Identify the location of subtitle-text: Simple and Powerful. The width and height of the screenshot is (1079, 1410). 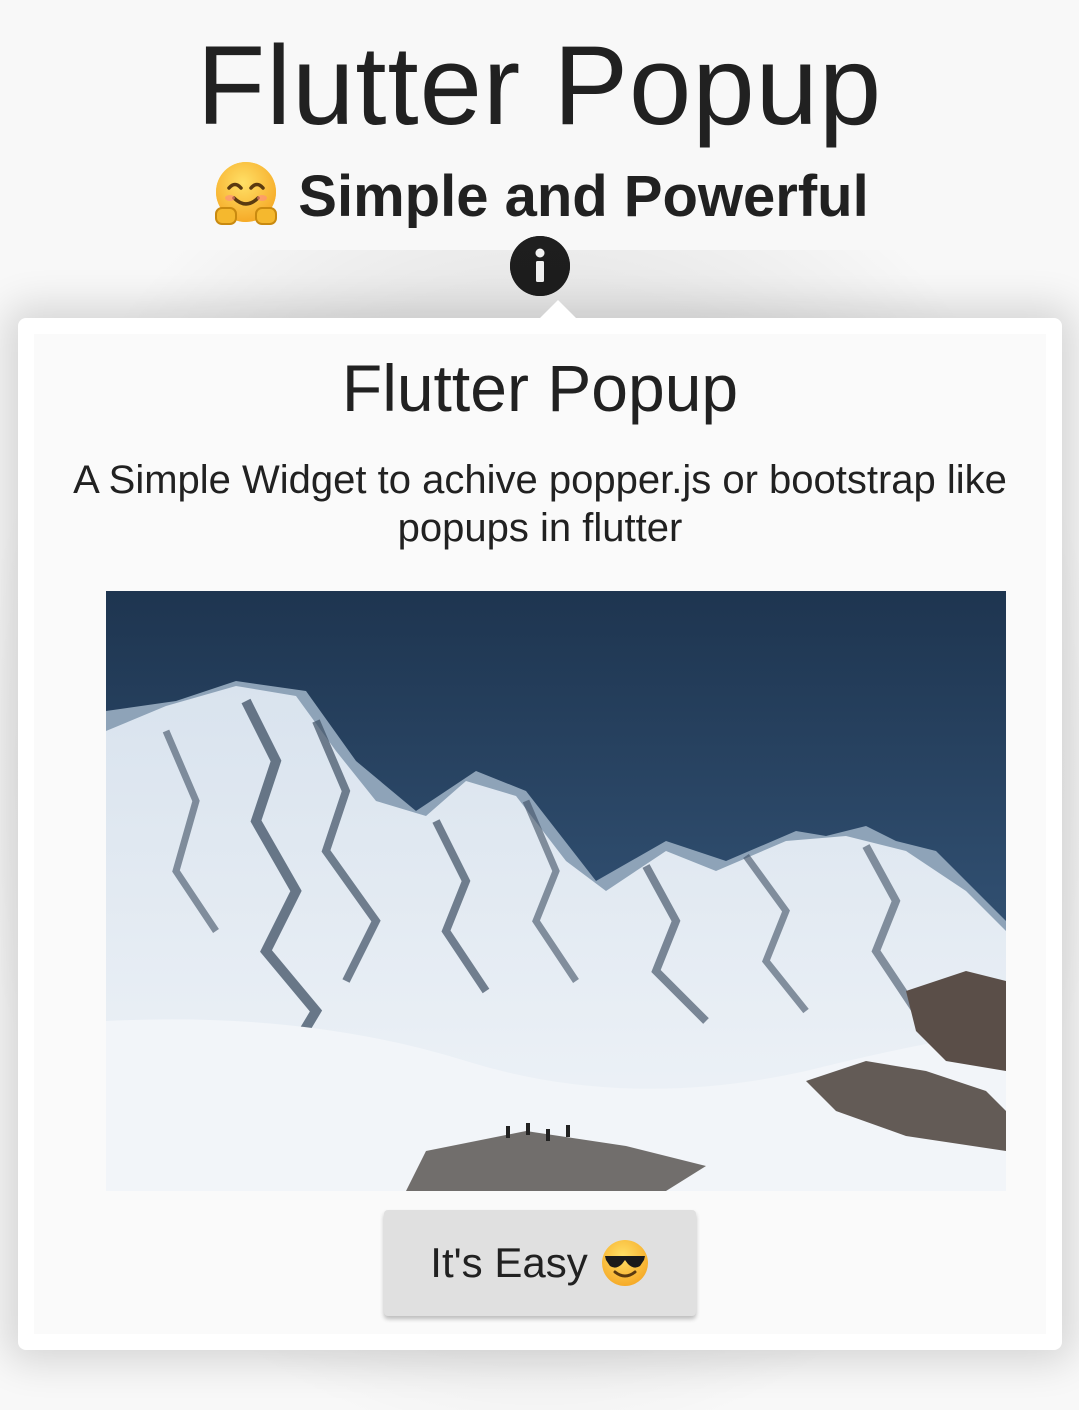
(583, 196).